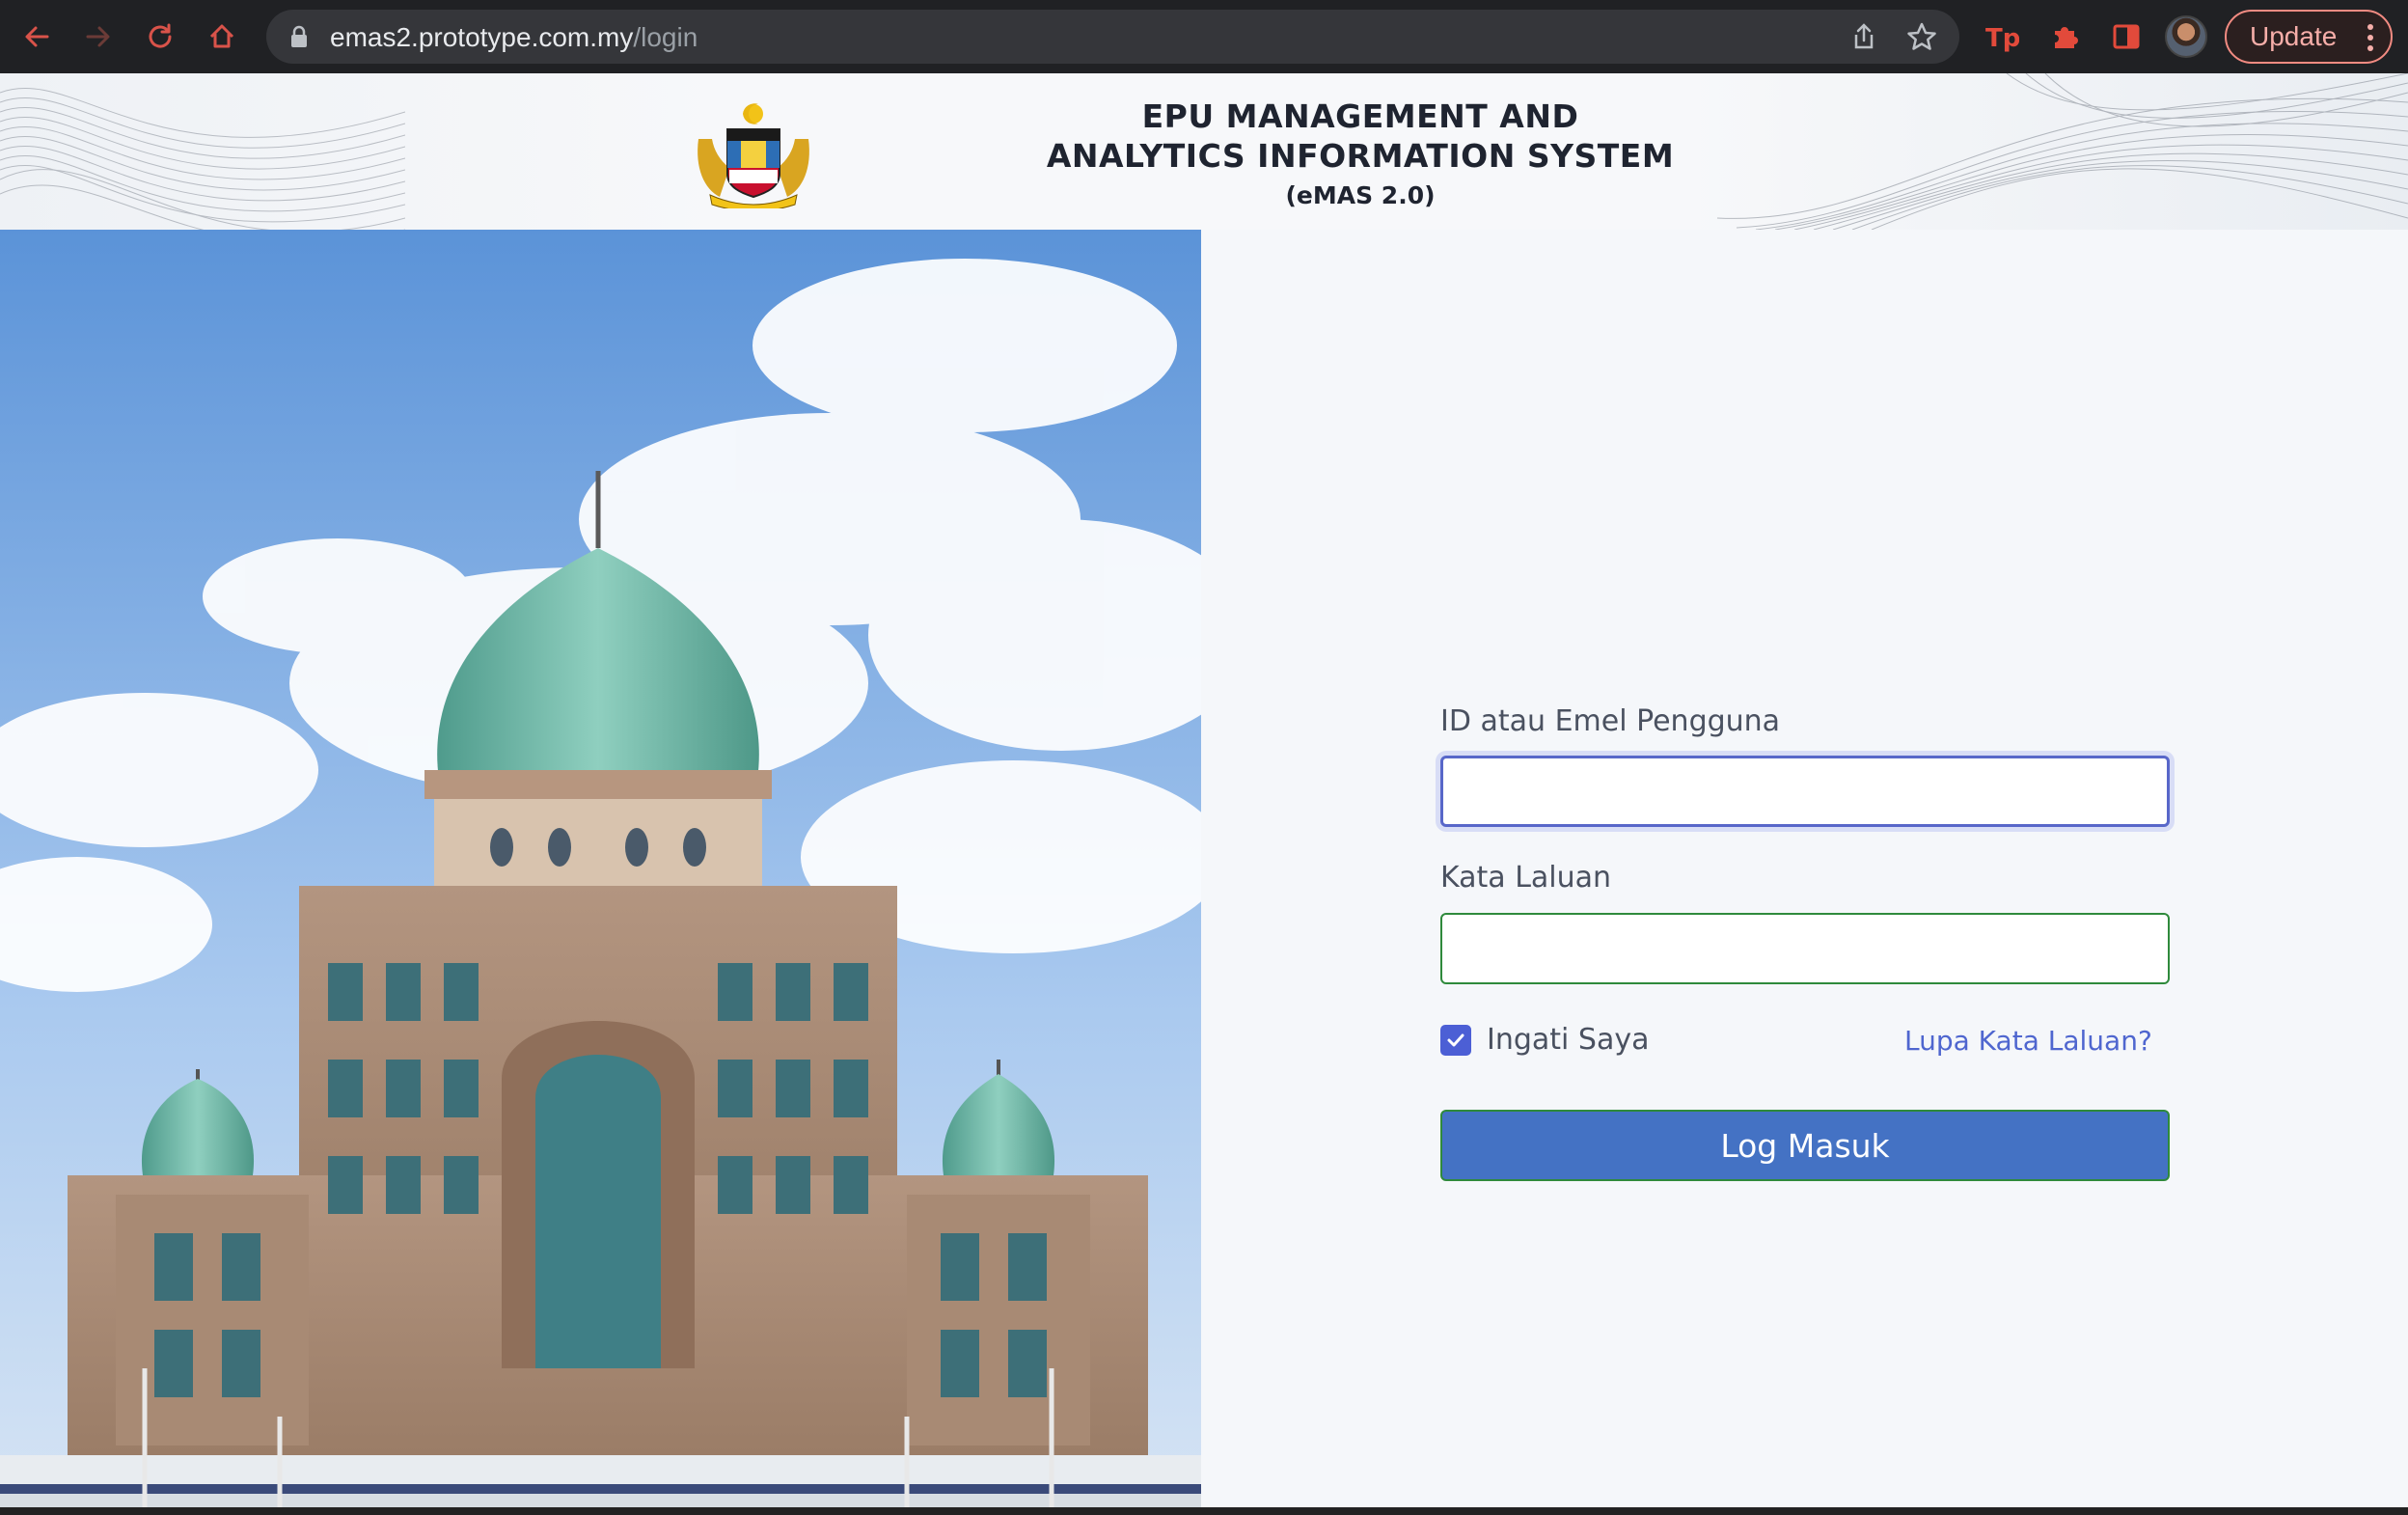 The width and height of the screenshot is (2408, 1515). What do you see at coordinates (514, 38) in the screenshot?
I see `url-text: emas2.prototype.com.my/login` at bounding box center [514, 38].